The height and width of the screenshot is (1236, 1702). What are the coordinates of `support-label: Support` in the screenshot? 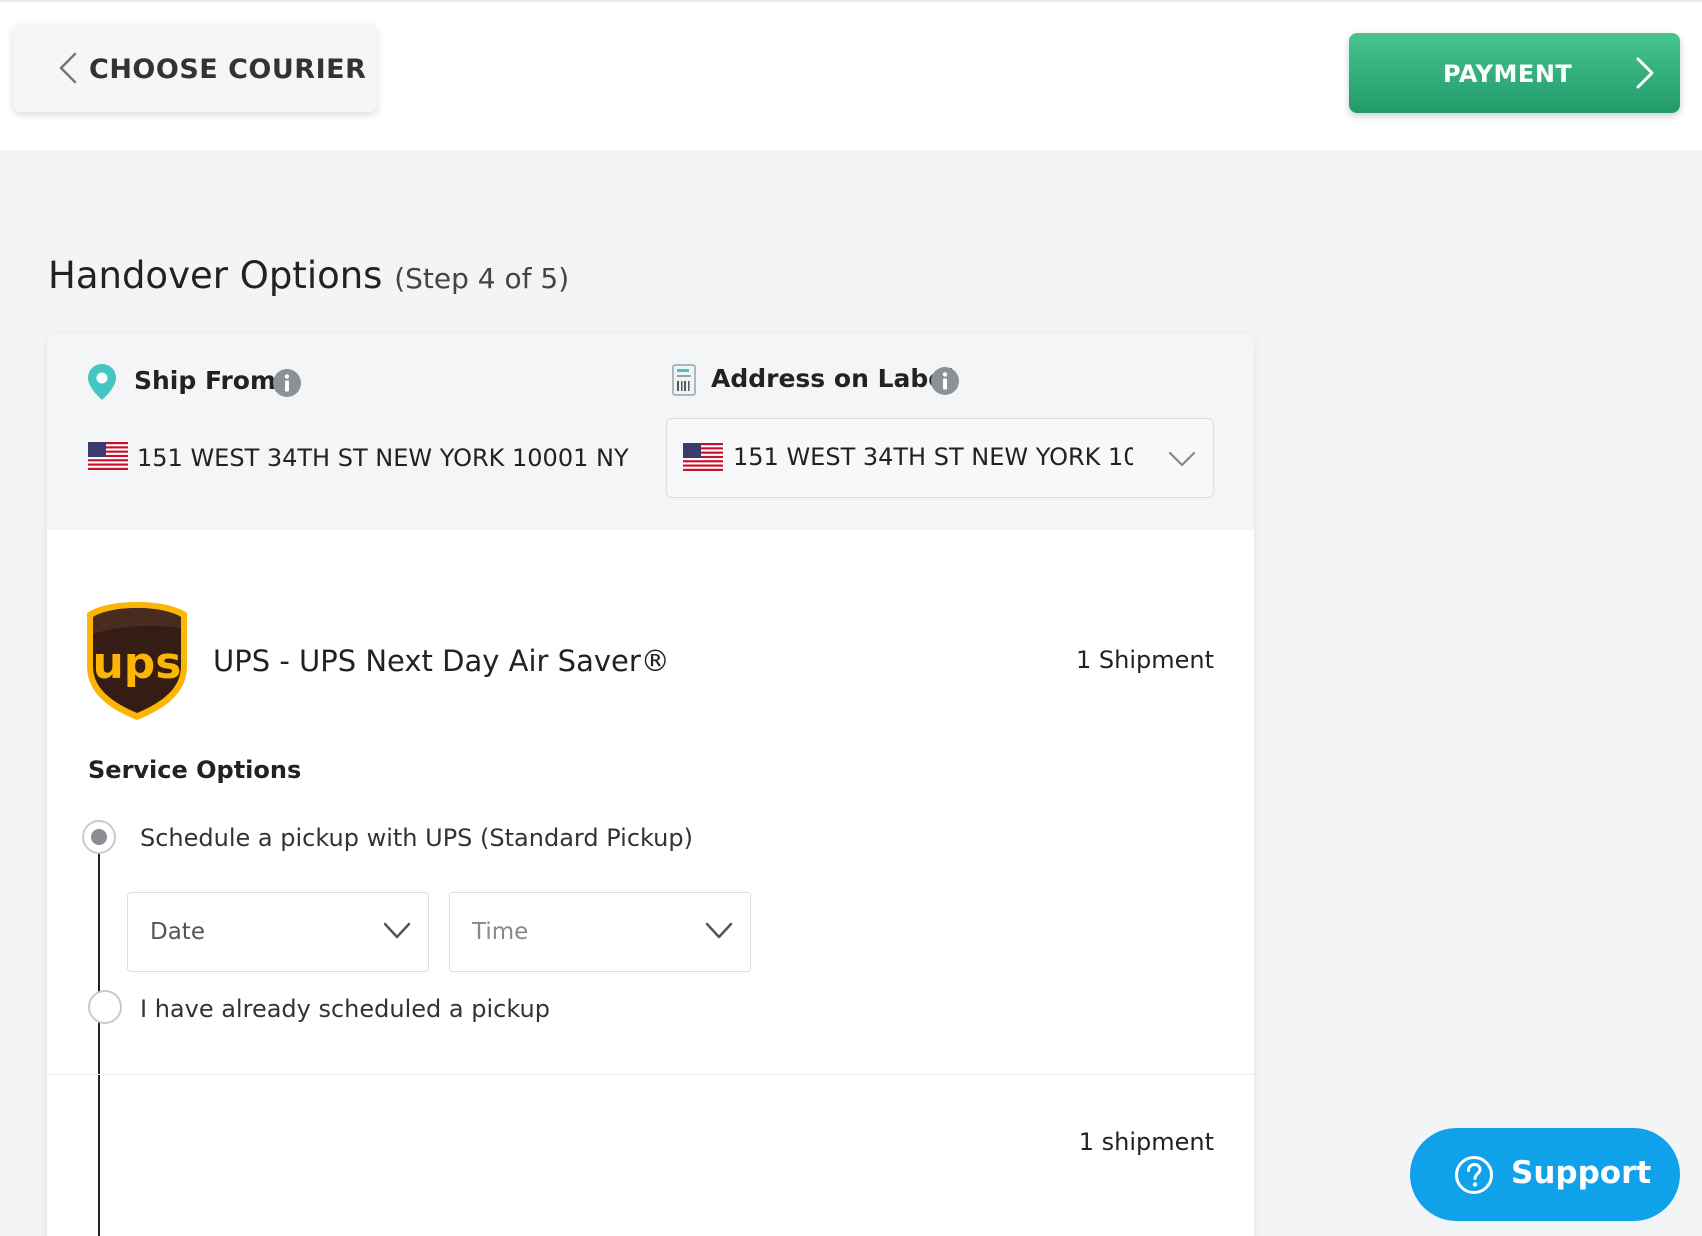 It's located at (1581, 1173).